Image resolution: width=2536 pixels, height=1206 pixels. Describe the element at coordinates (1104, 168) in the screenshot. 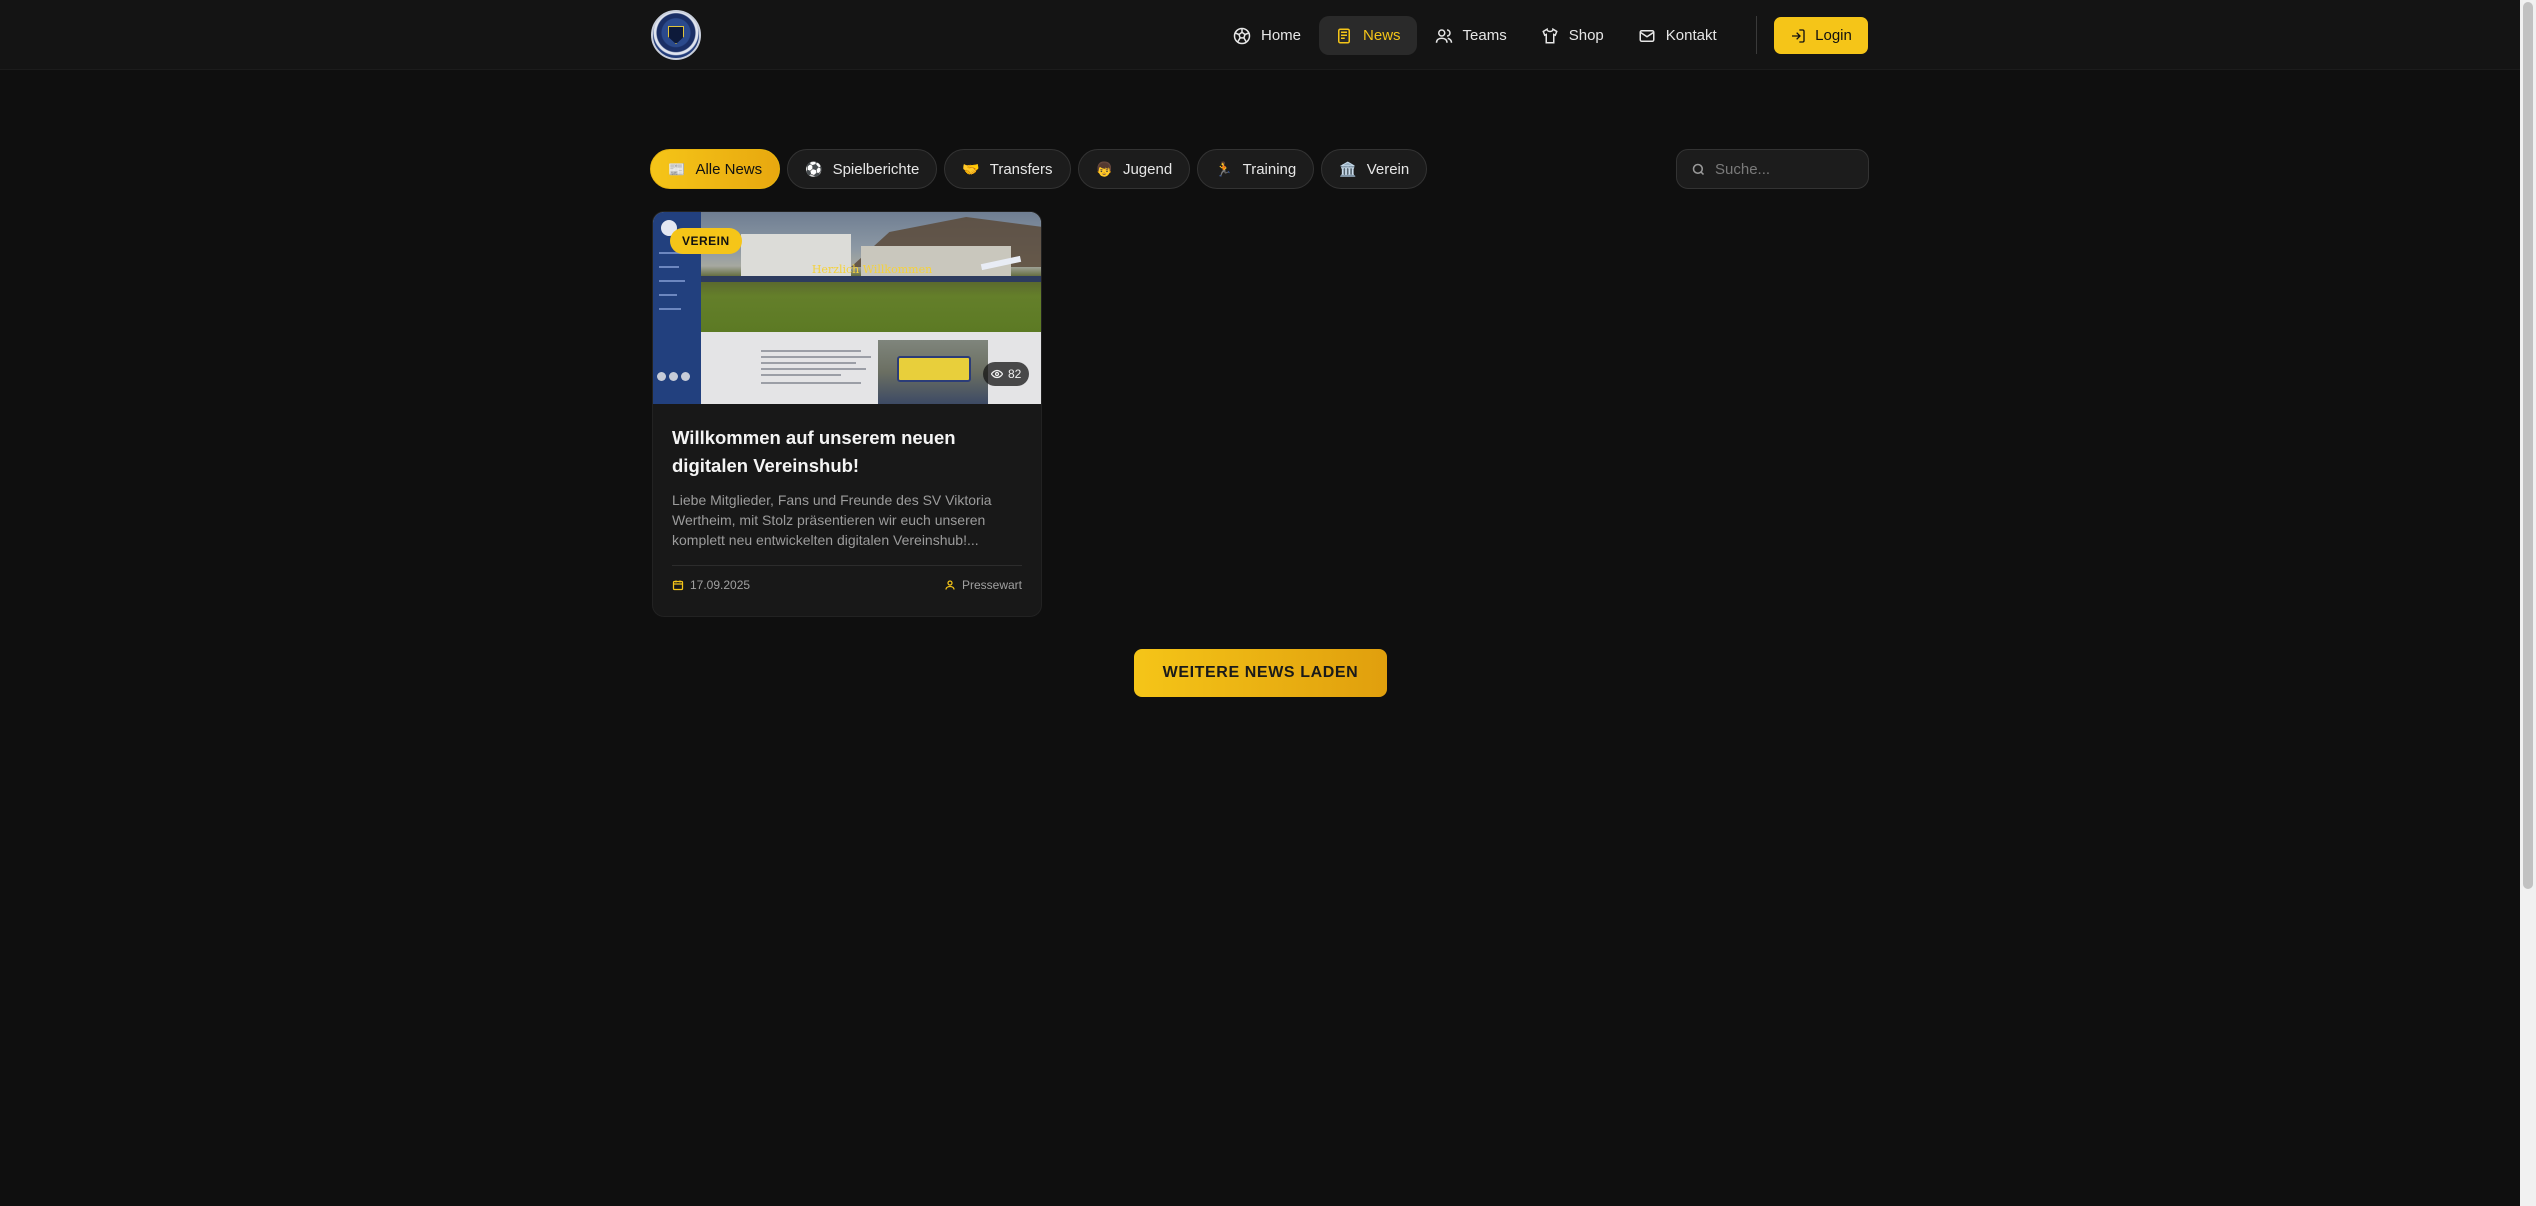

I see `boy-emoji-icon: 👦` at that location.